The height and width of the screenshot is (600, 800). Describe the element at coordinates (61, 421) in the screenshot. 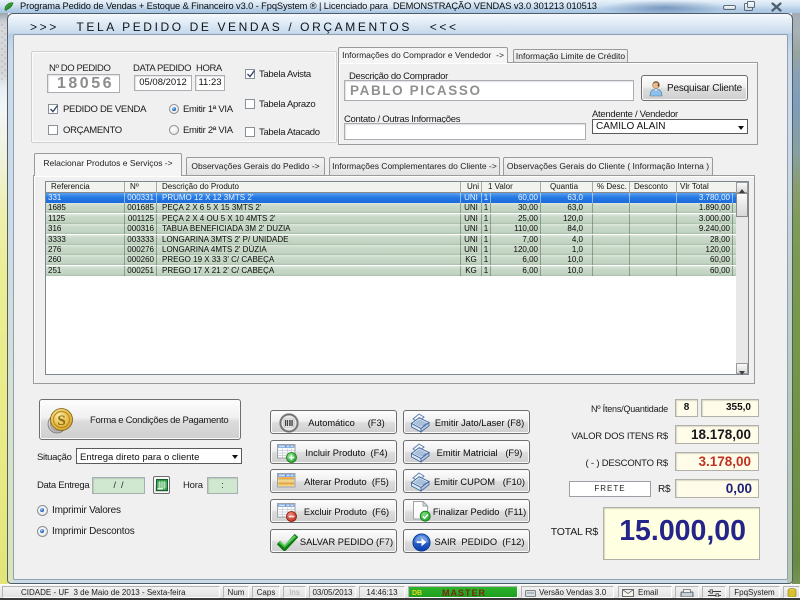

I see `svg-text: S` at that location.